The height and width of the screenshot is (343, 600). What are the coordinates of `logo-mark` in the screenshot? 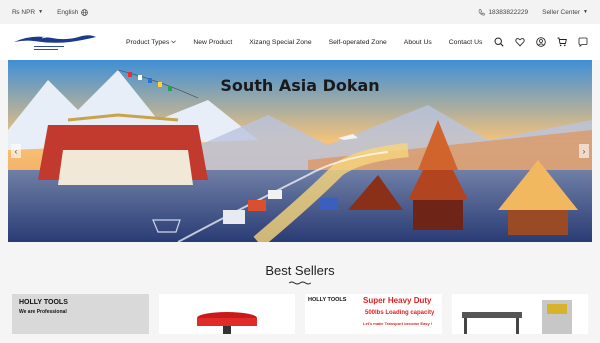 It's located at (55, 38).